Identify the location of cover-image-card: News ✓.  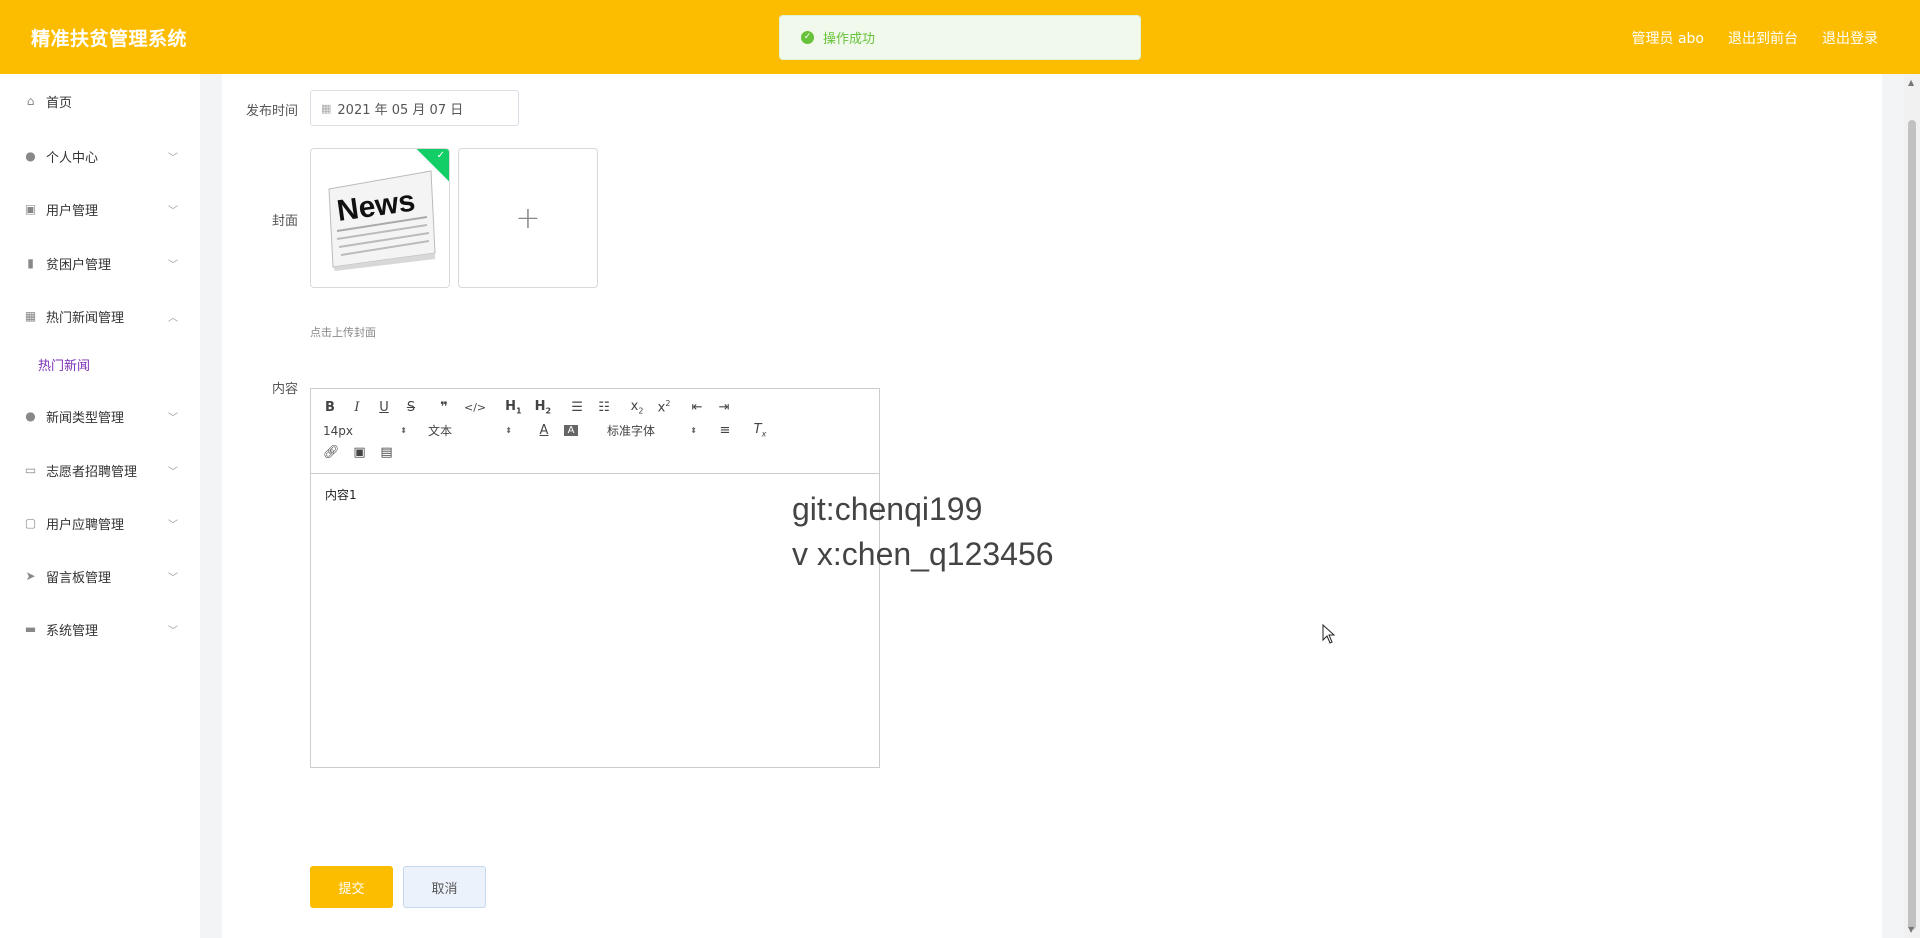
(380, 218).